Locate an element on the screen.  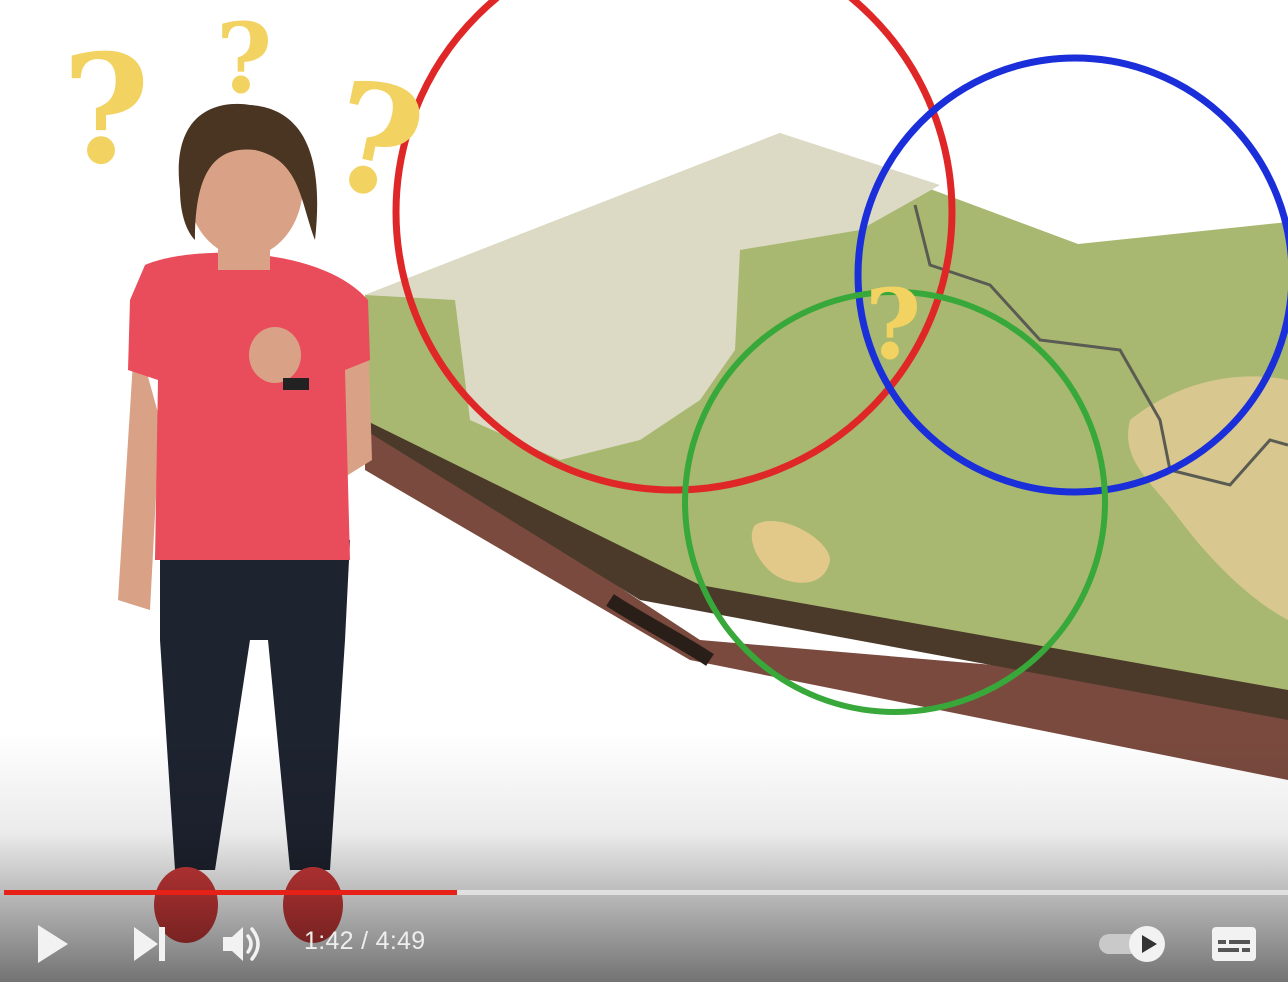
volume-icon is located at coordinates (241, 944).